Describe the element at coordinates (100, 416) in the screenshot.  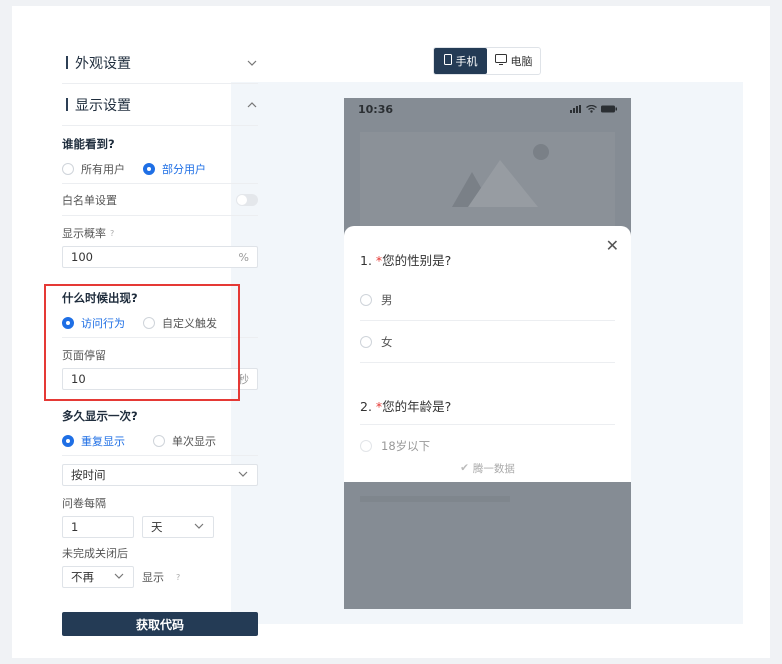
I see `freq-title: 多久显示一次?` at that location.